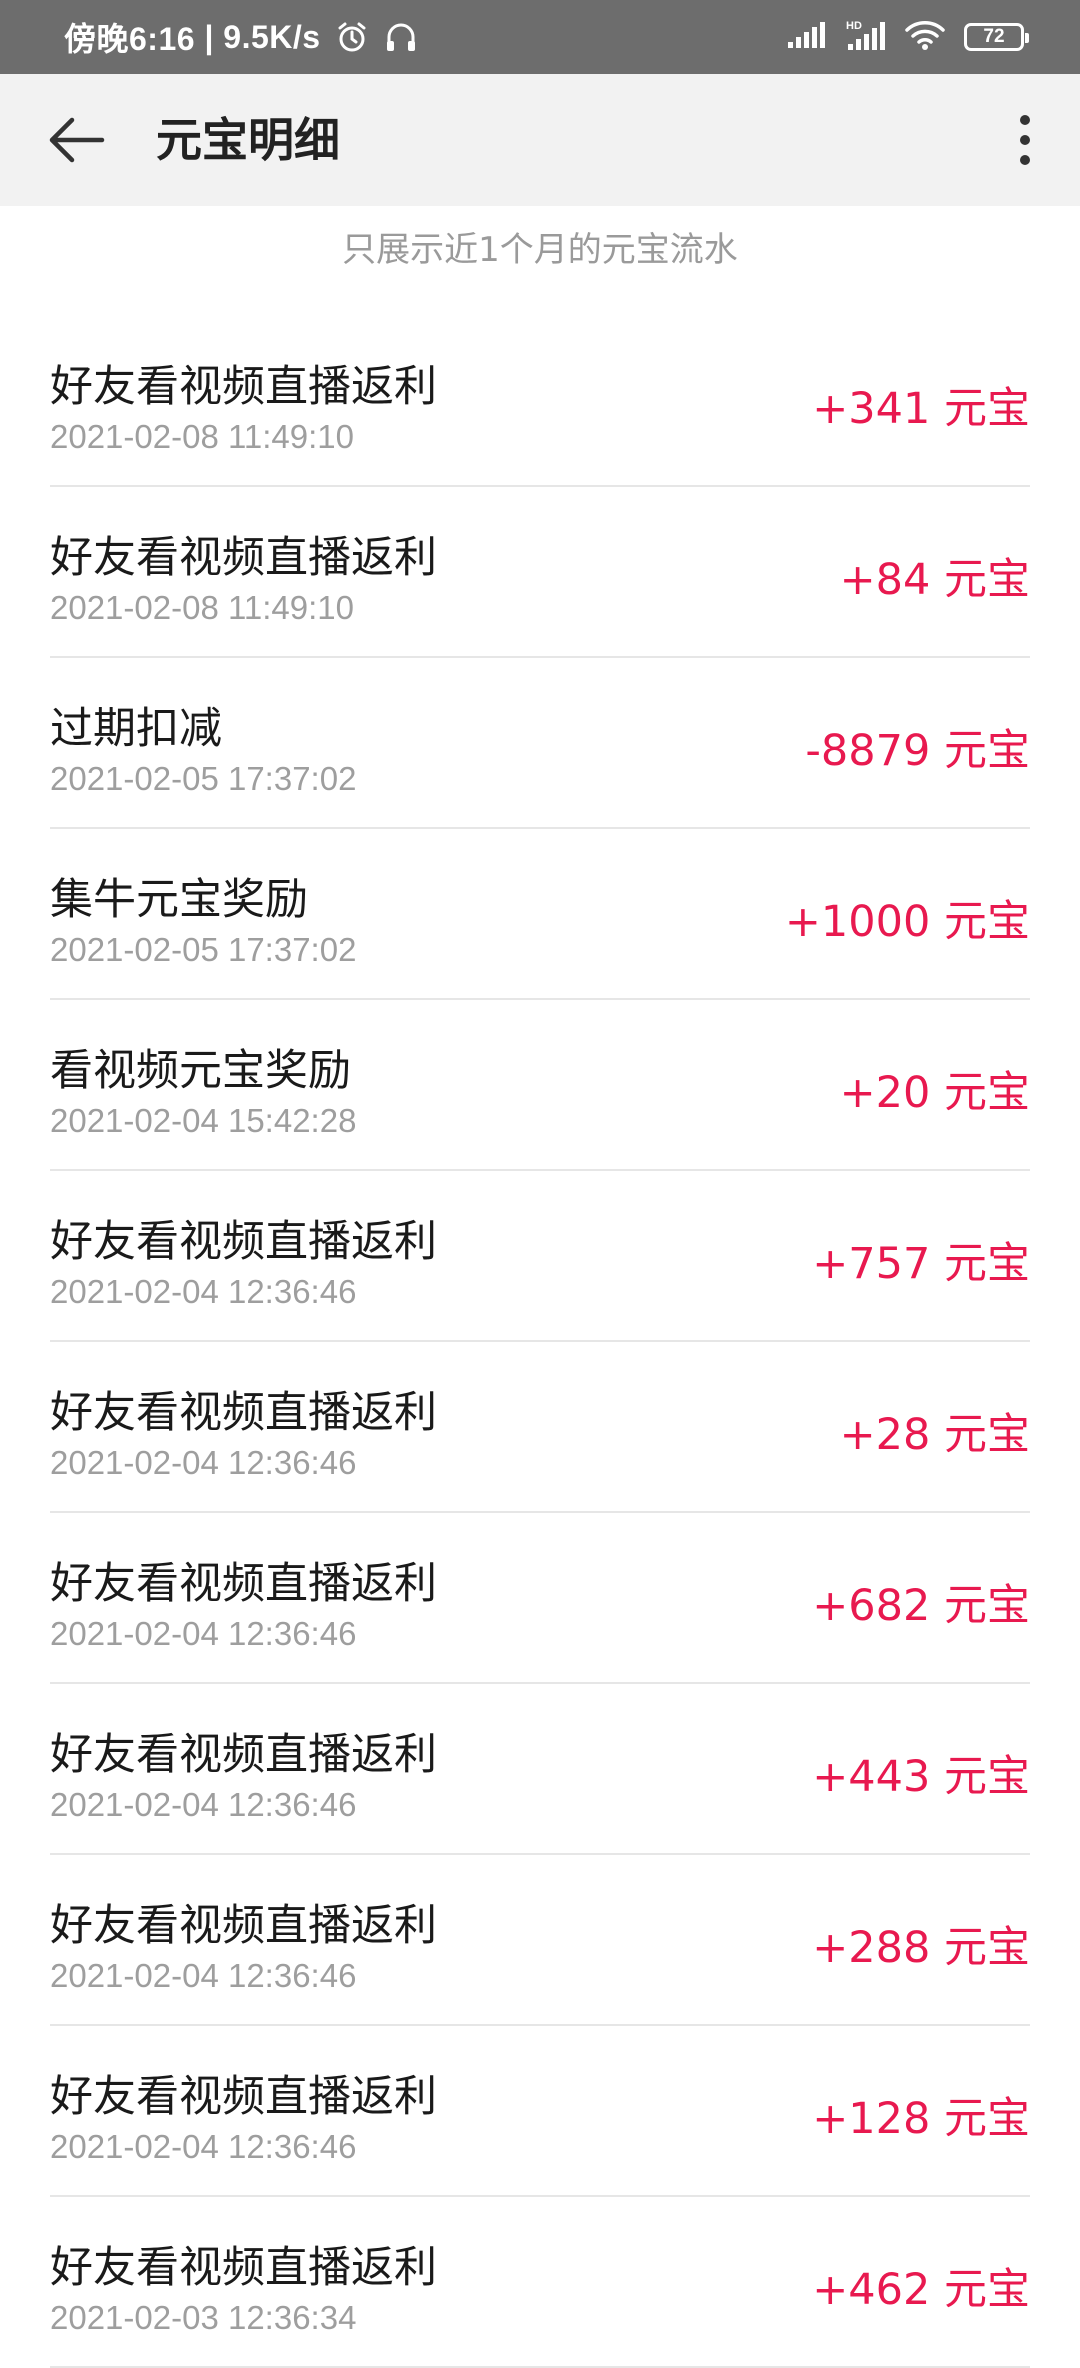 This screenshot has height=2368, width=1080. I want to click on more-options-button, so click(1025, 140).